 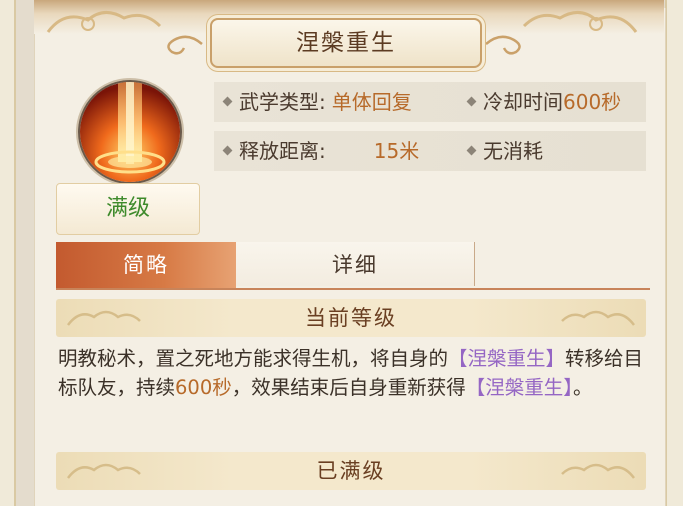 What do you see at coordinates (506, 358) in the screenshot?
I see `skill-link-nirvana: 【涅槃重生】` at bounding box center [506, 358].